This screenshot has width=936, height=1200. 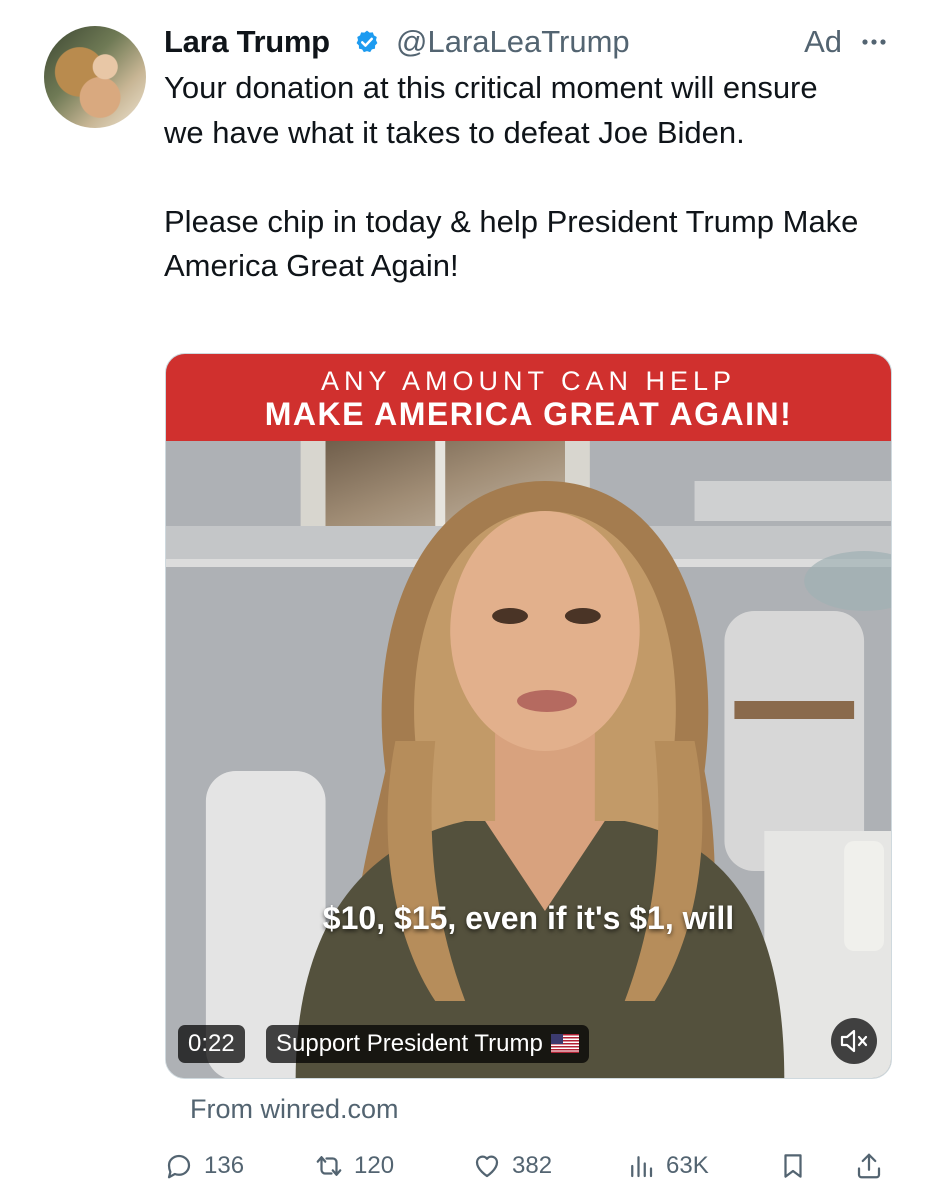 What do you see at coordinates (869, 1166) in the screenshot?
I see `share-icon` at bounding box center [869, 1166].